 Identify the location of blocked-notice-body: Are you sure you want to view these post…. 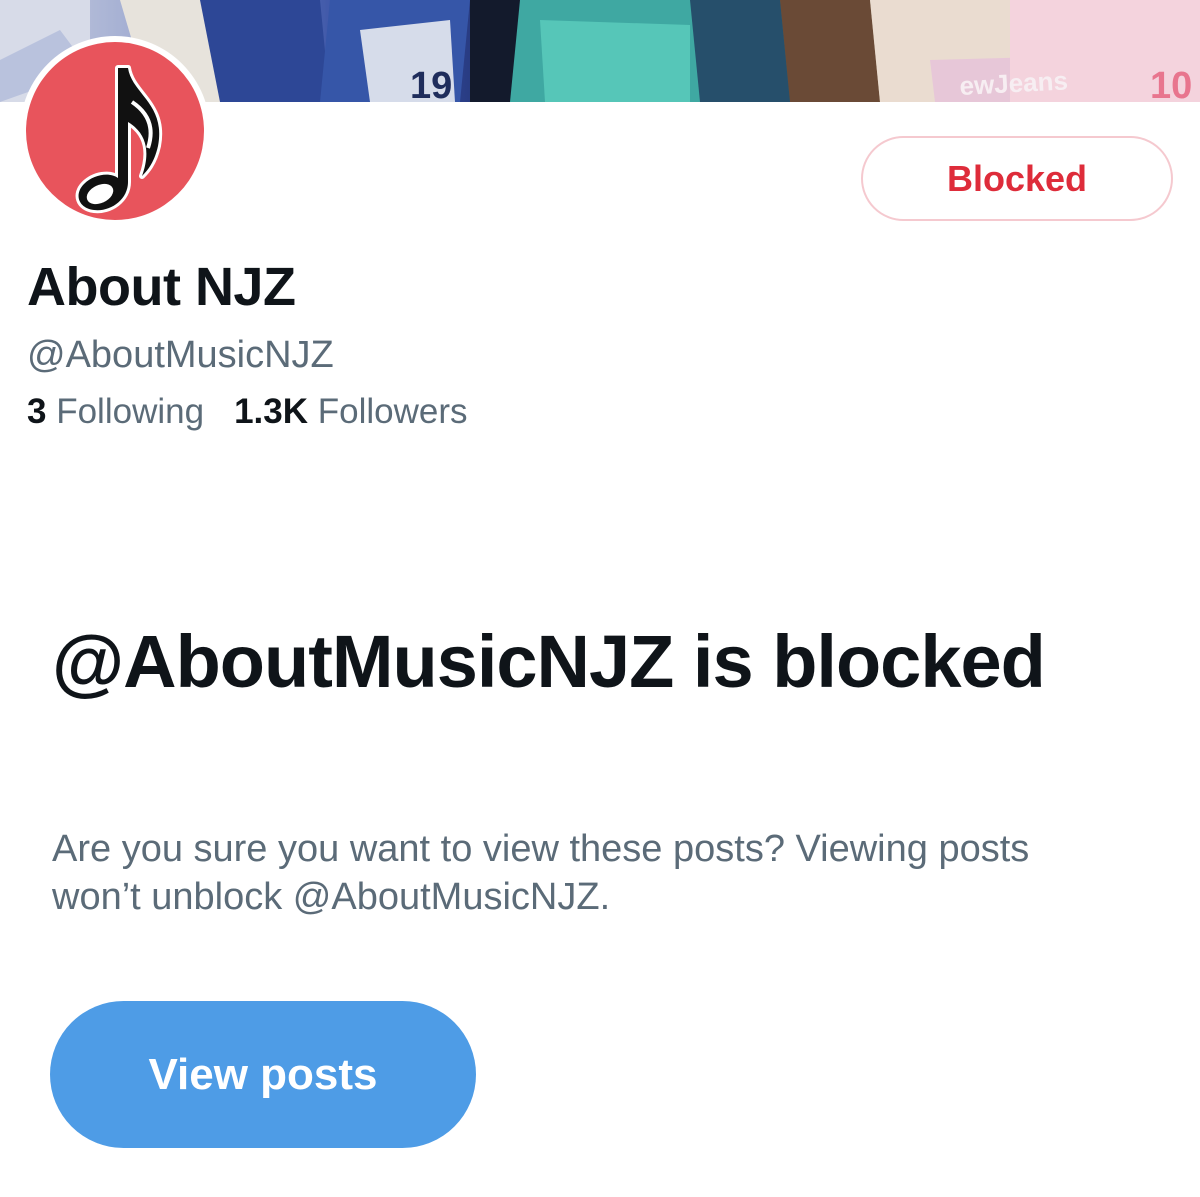
(541, 873).